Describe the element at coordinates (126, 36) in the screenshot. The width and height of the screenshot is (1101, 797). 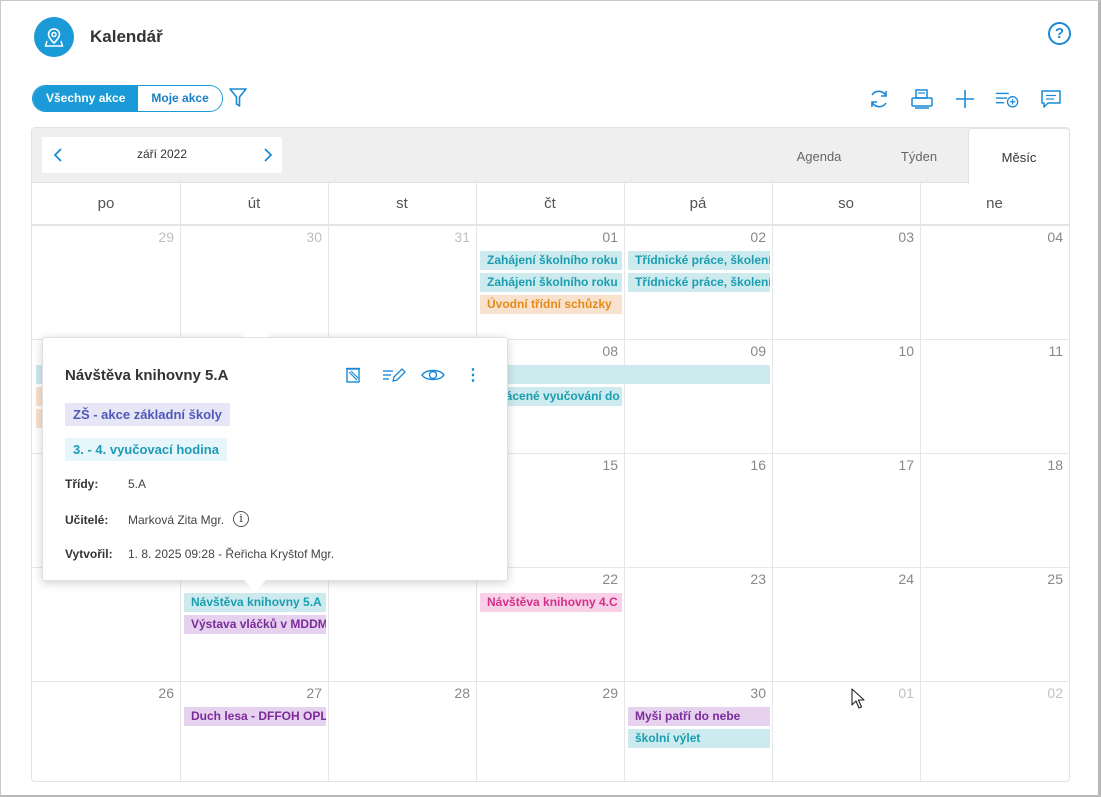
I see `page-title: Kalendář` at that location.